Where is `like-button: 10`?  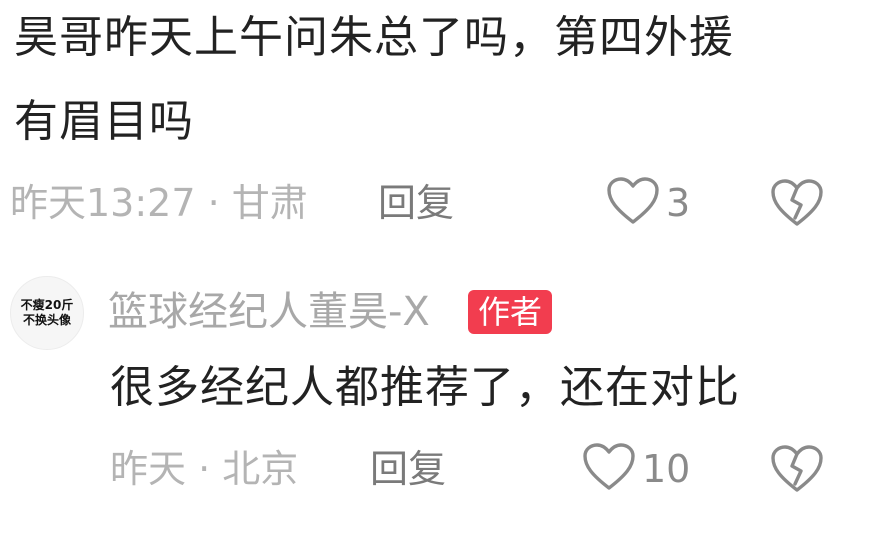
like-button: 10 is located at coordinates (636, 469).